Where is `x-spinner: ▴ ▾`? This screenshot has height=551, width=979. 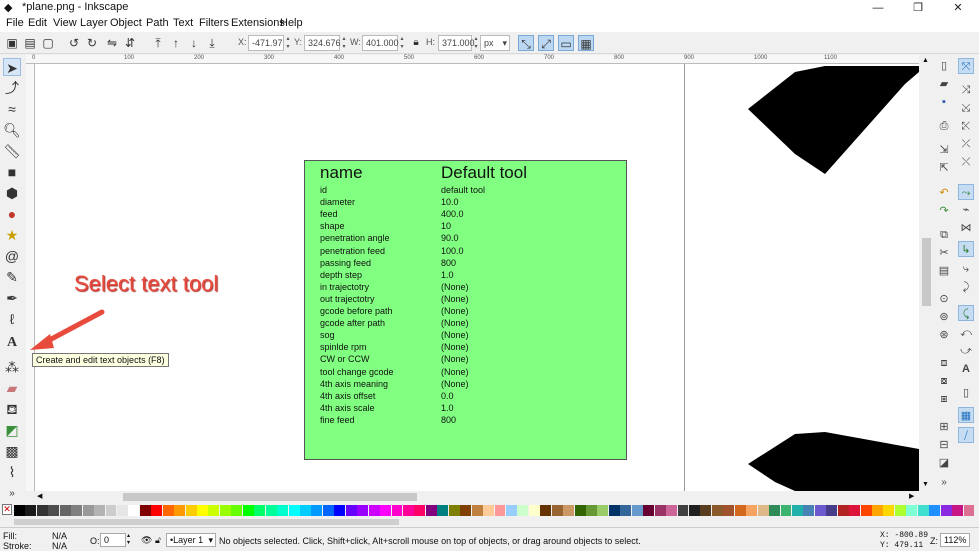 x-spinner: ▴ ▾ is located at coordinates (288, 43).